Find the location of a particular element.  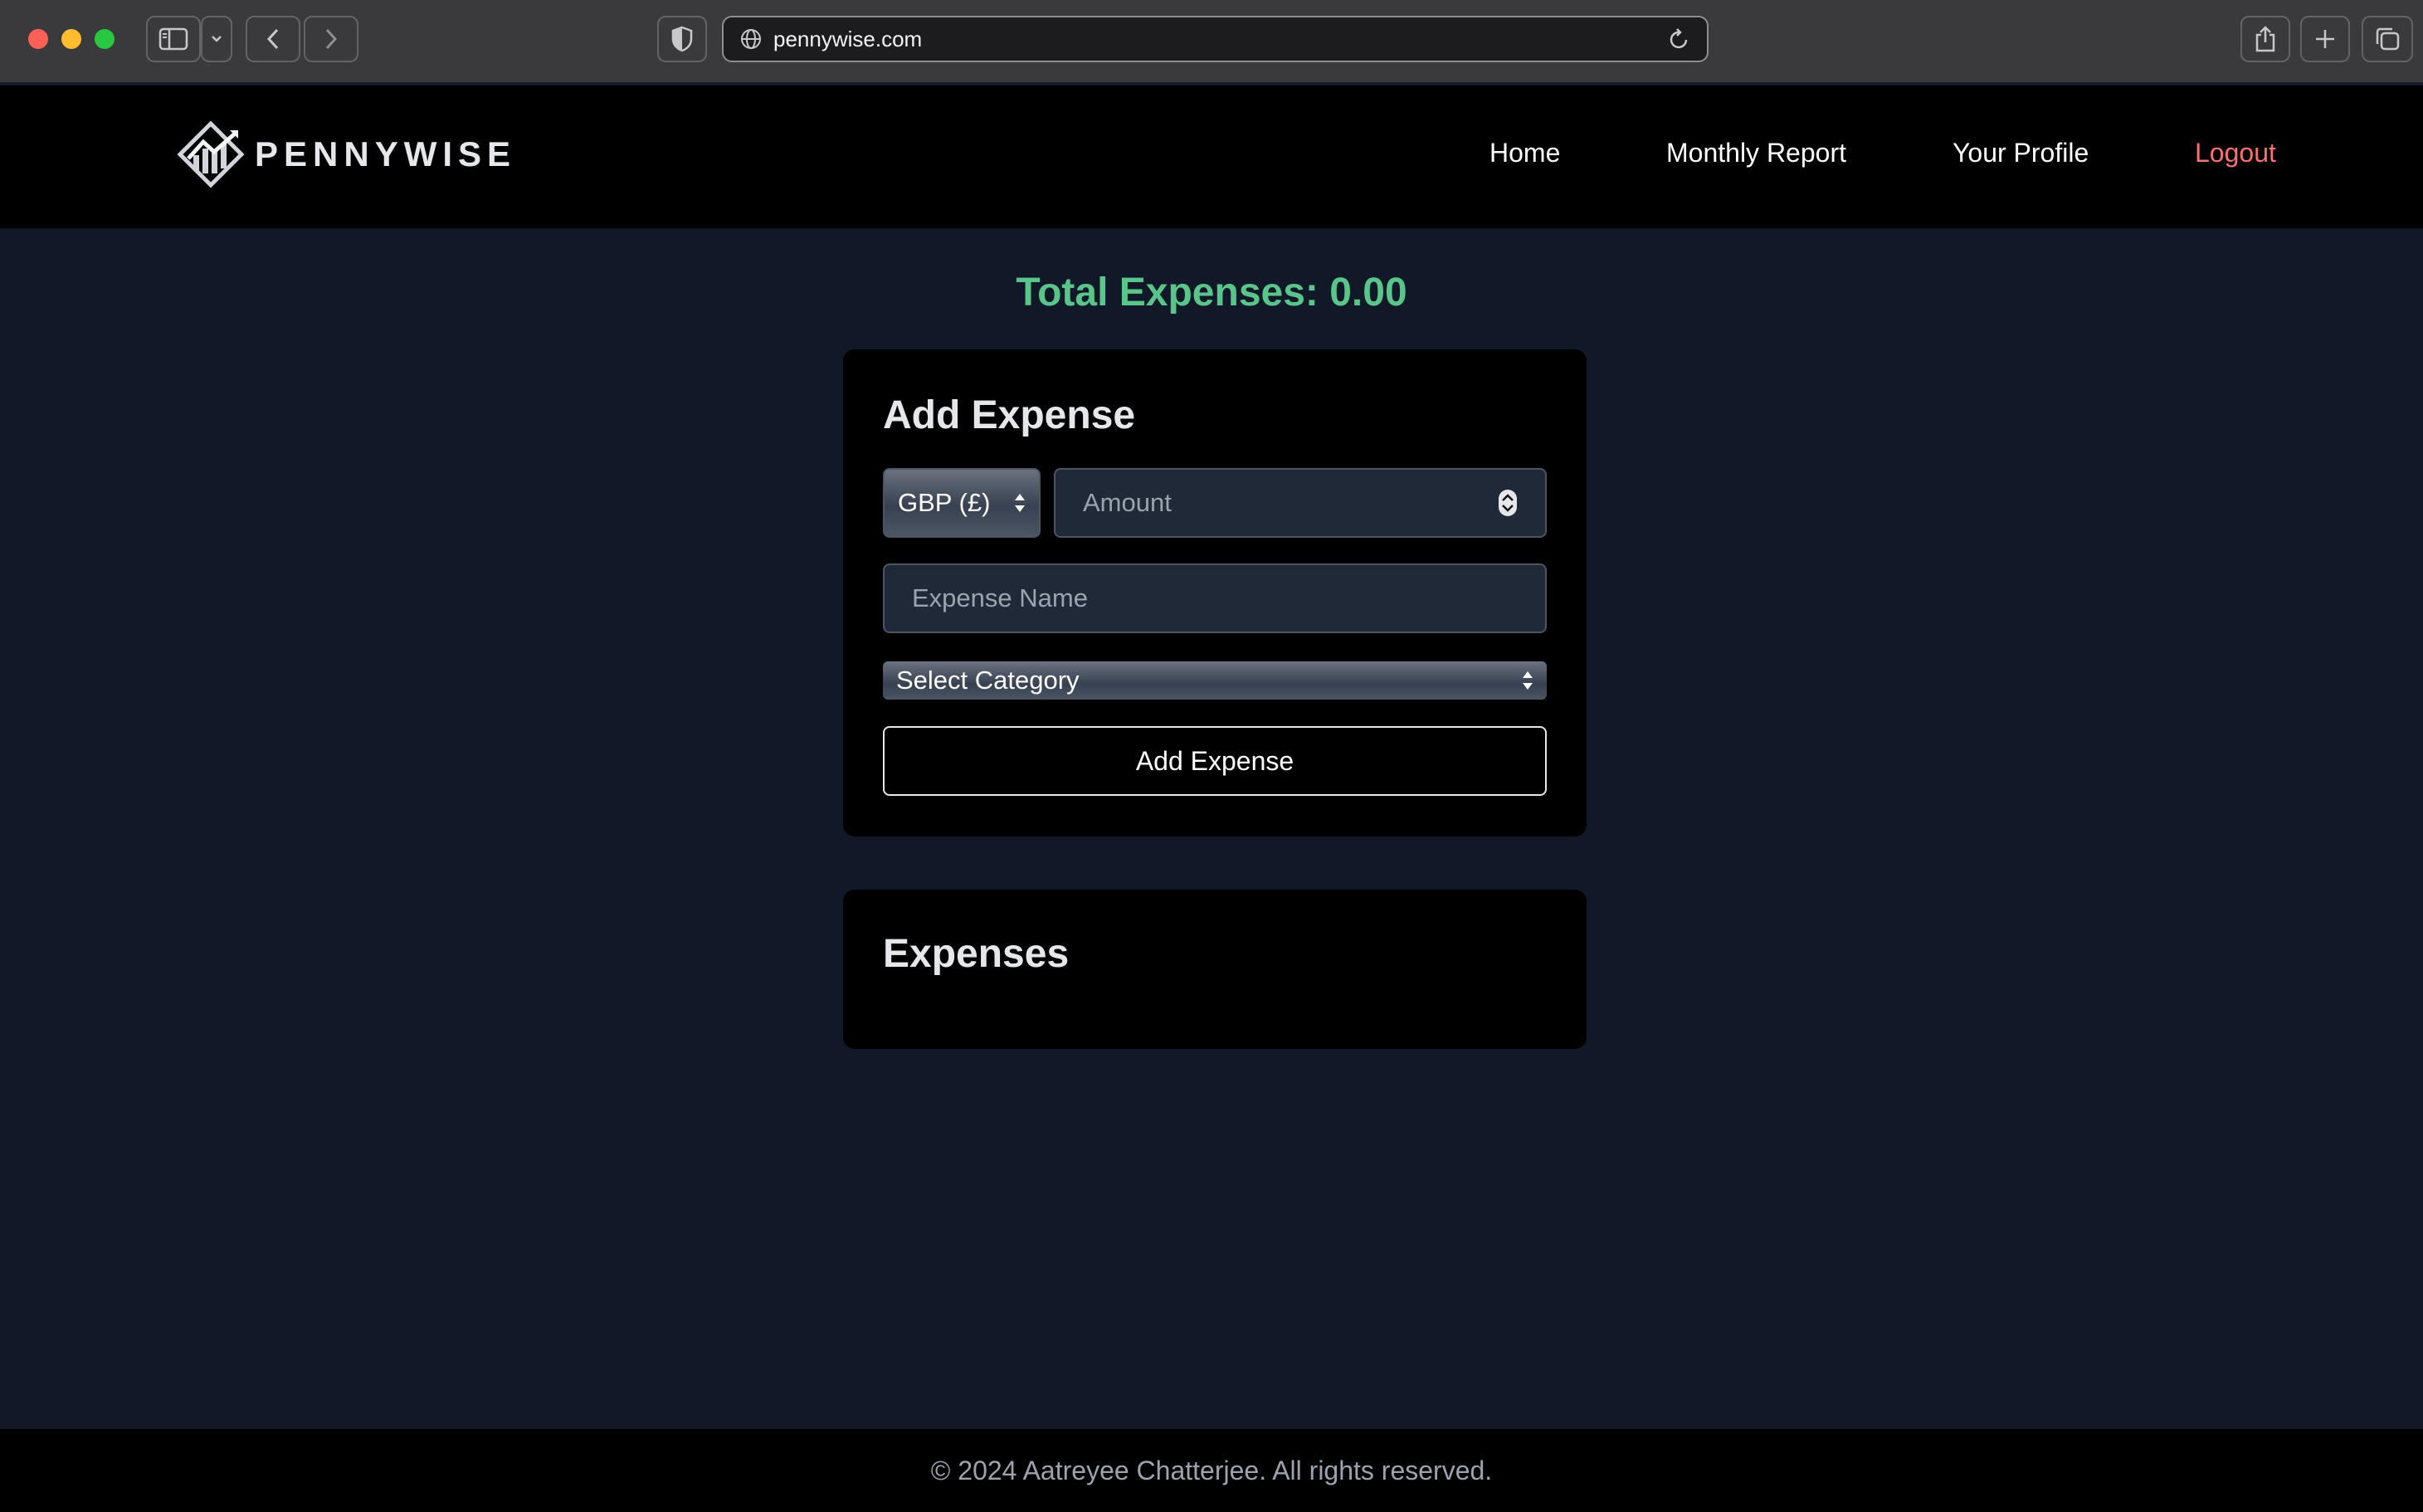

share-button is located at coordinates (2265, 39).